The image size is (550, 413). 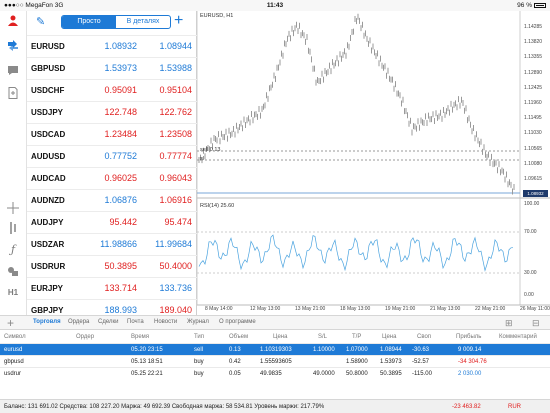 I want to click on chart-symbol-label: EURUSD, H1, so click(x=217, y=16).